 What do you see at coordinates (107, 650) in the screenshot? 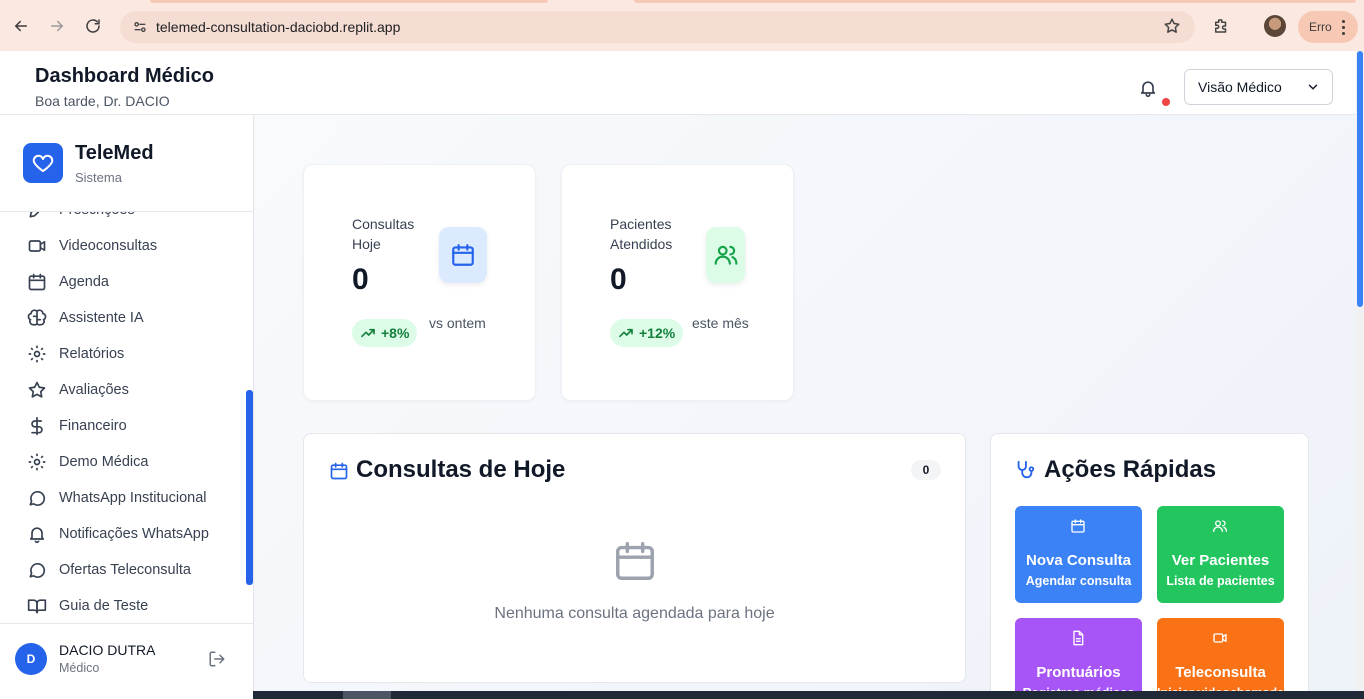
I see `user-name: DACIO DUTRA` at bounding box center [107, 650].